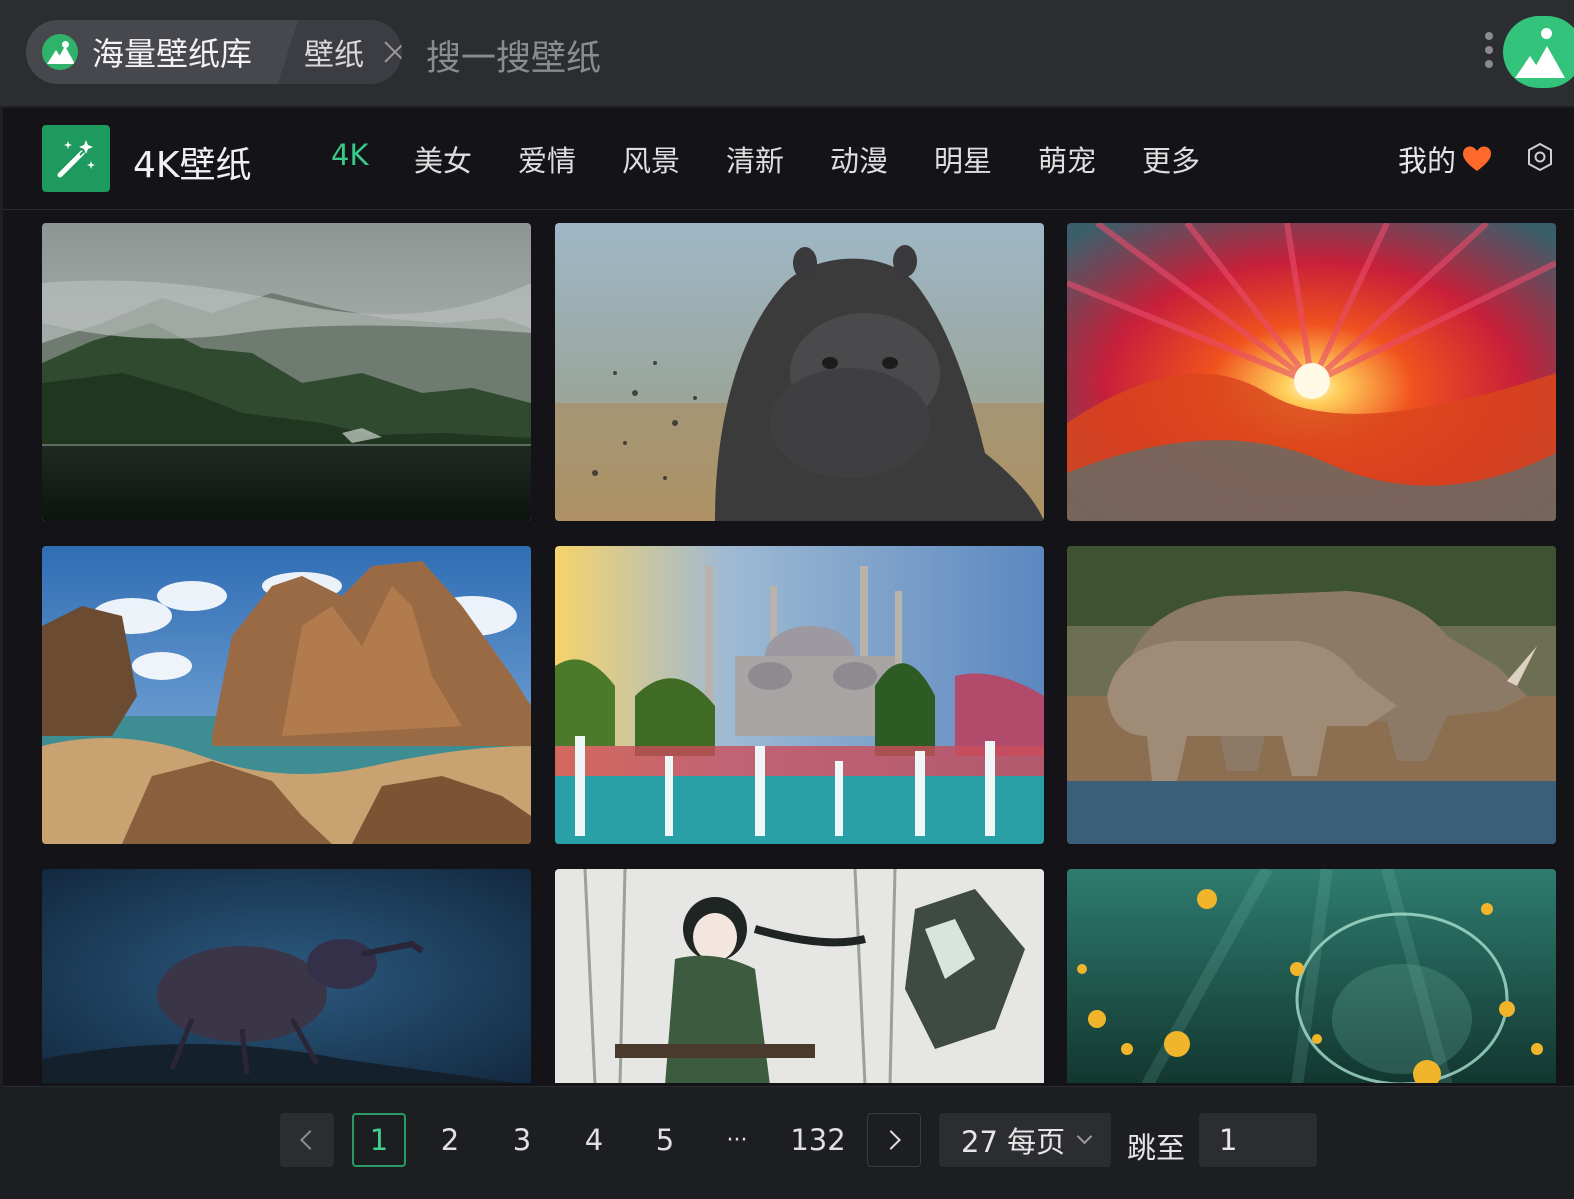  What do you see at coordinates (443, 159) in the screenshot?
I see `tab-beauty: 美女` at bounding box center [443, 159].